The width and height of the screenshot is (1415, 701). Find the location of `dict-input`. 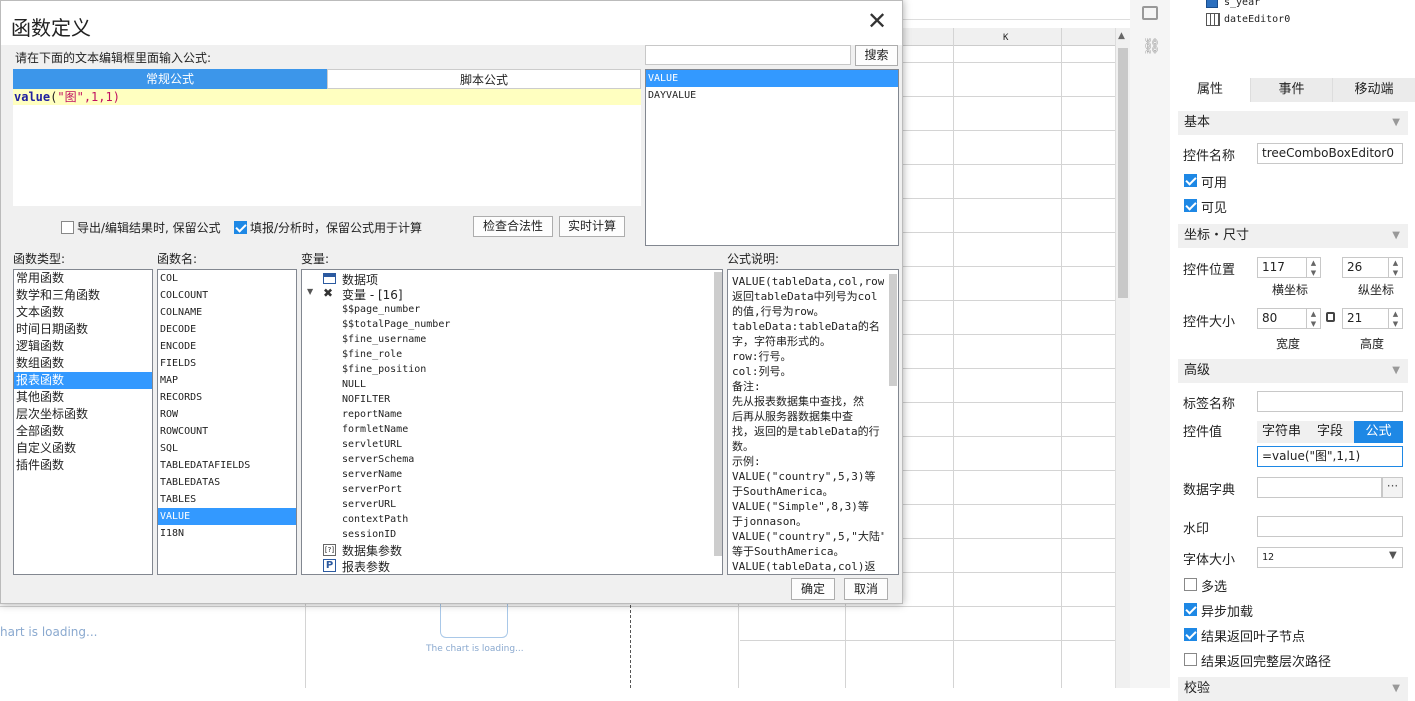

dict-input is located at coordinates (1319, 487).